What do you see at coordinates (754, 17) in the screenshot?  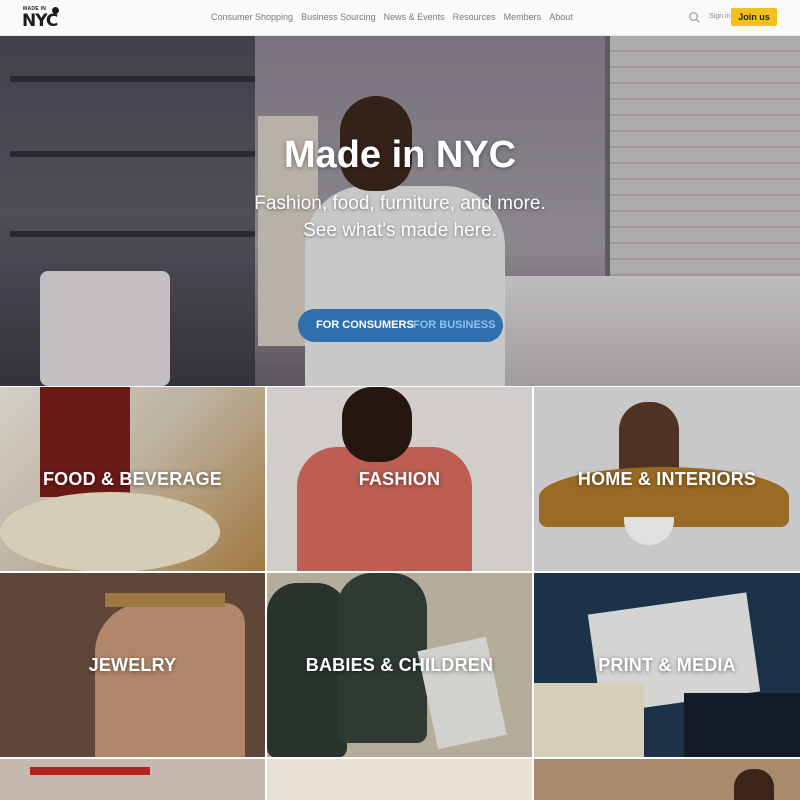 I see `join-us-button: Join us` at bounding box center [754, 17].